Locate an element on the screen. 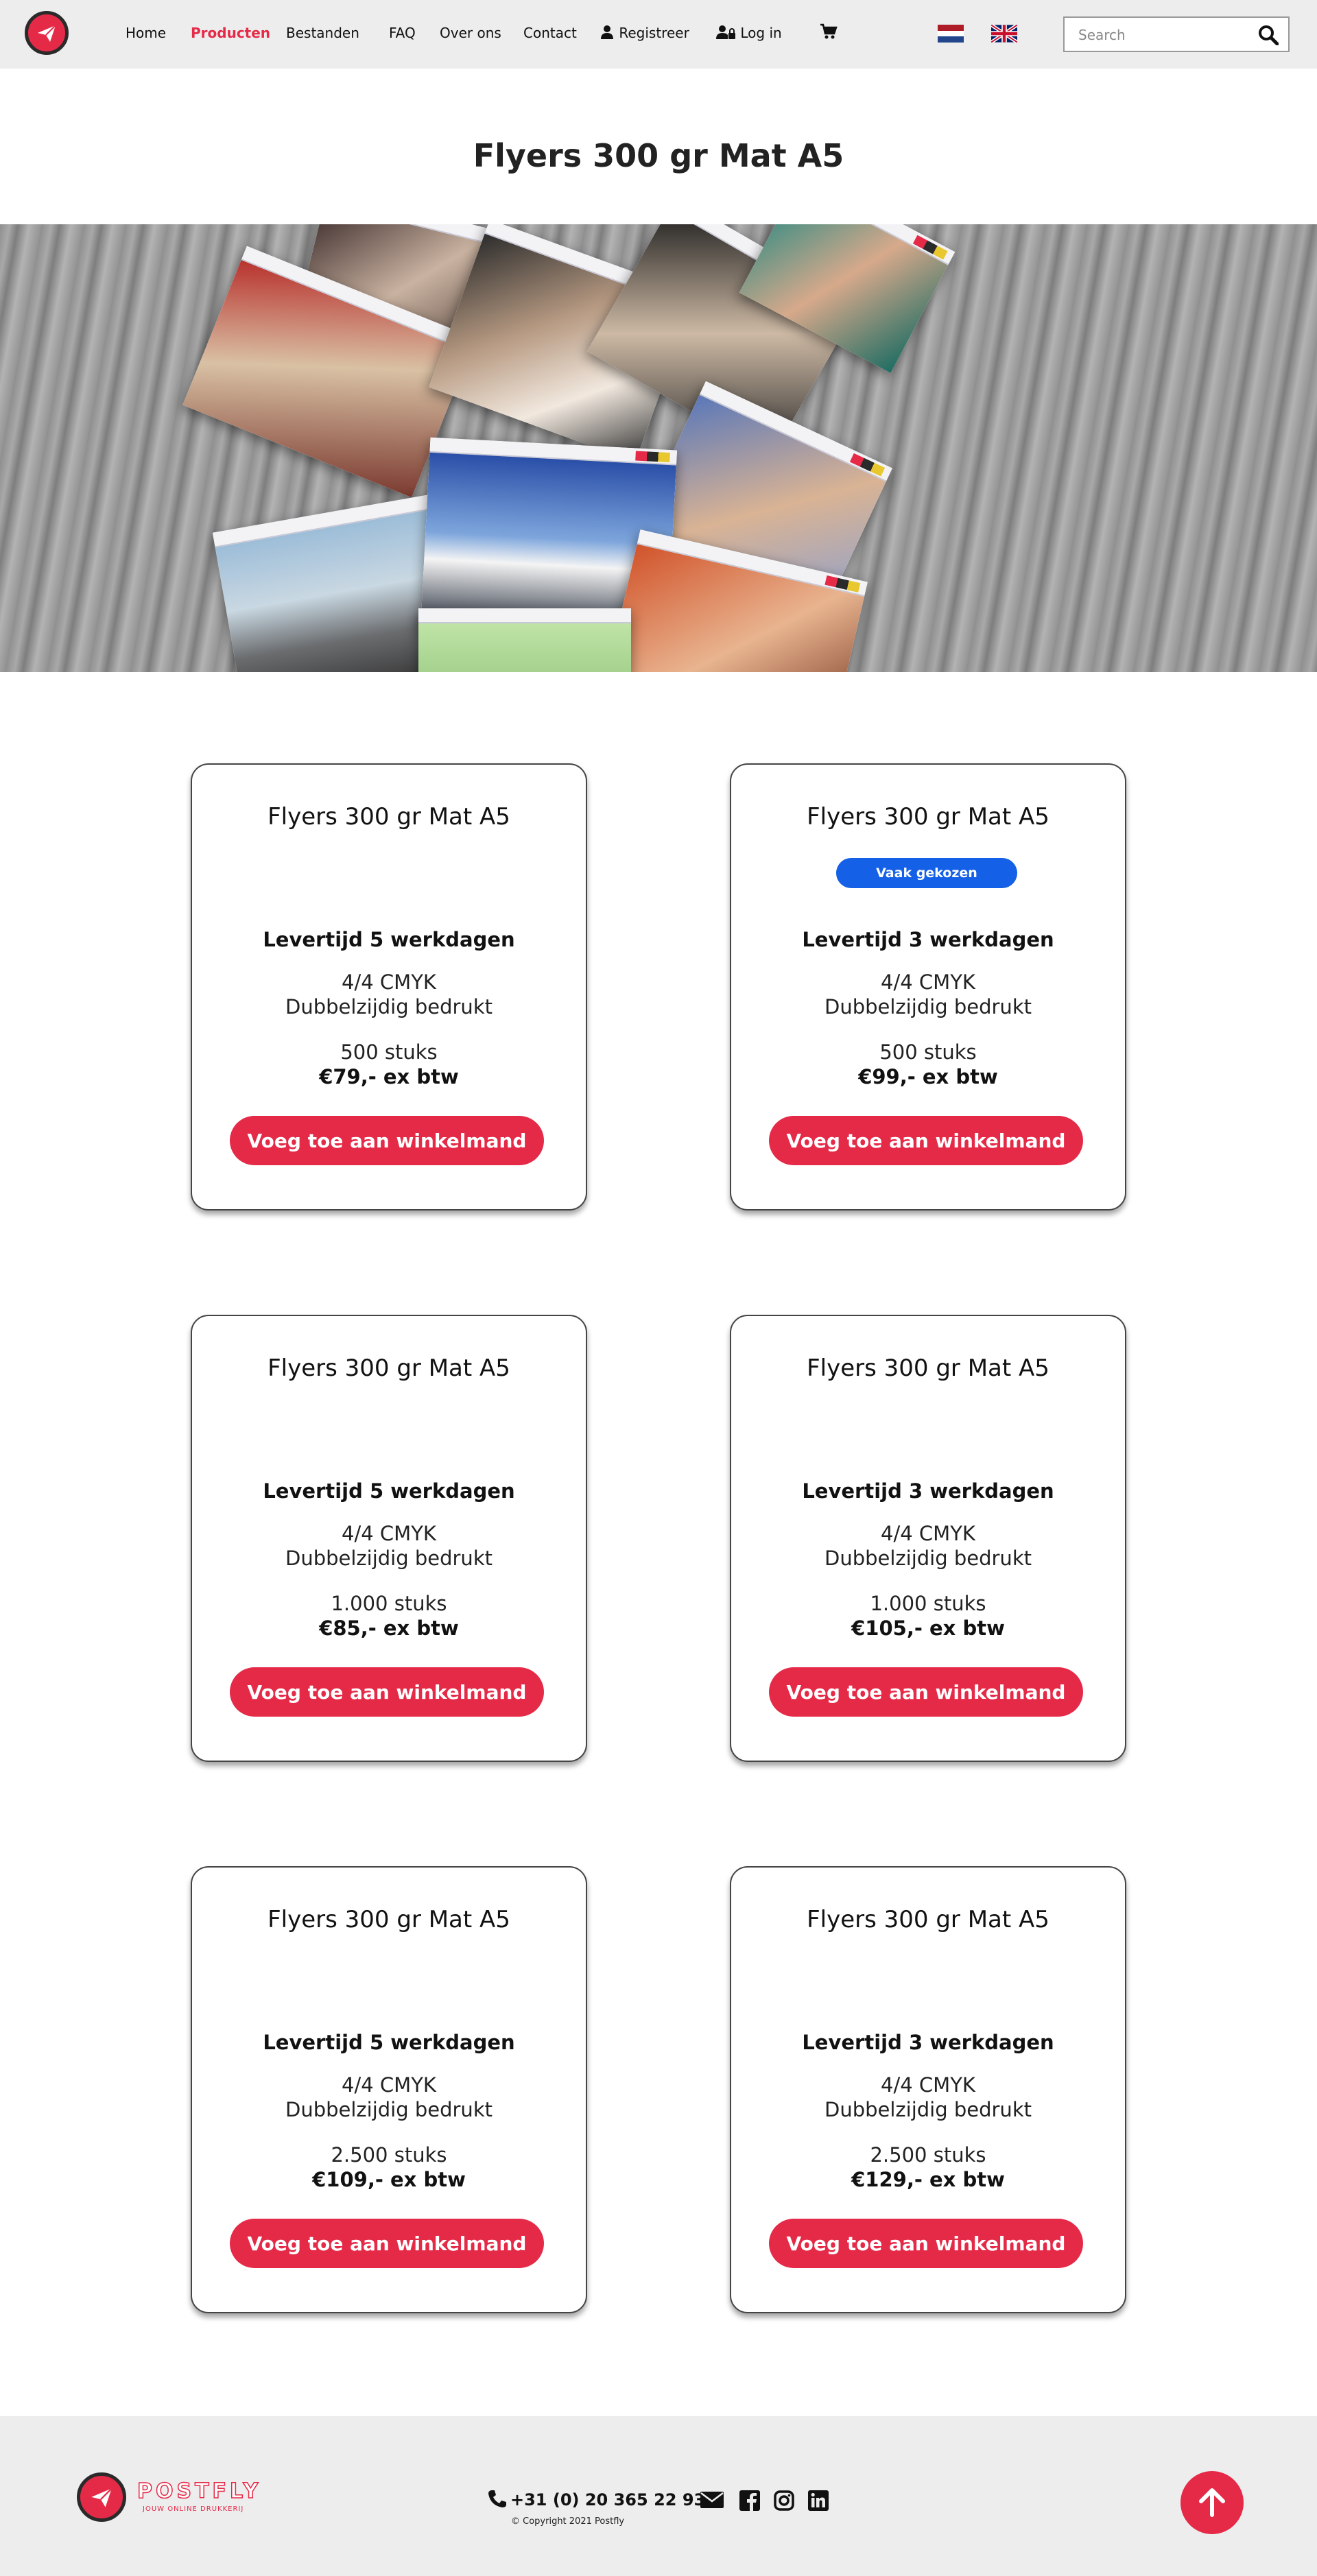  search-input is located at coordinates (1160, 35).